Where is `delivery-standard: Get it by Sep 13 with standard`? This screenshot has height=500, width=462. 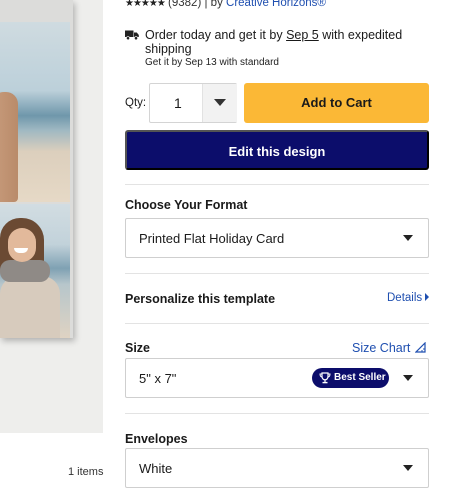 delivery-standard: Get it by Sep 13 with standard is located at coordinates (212, 62).